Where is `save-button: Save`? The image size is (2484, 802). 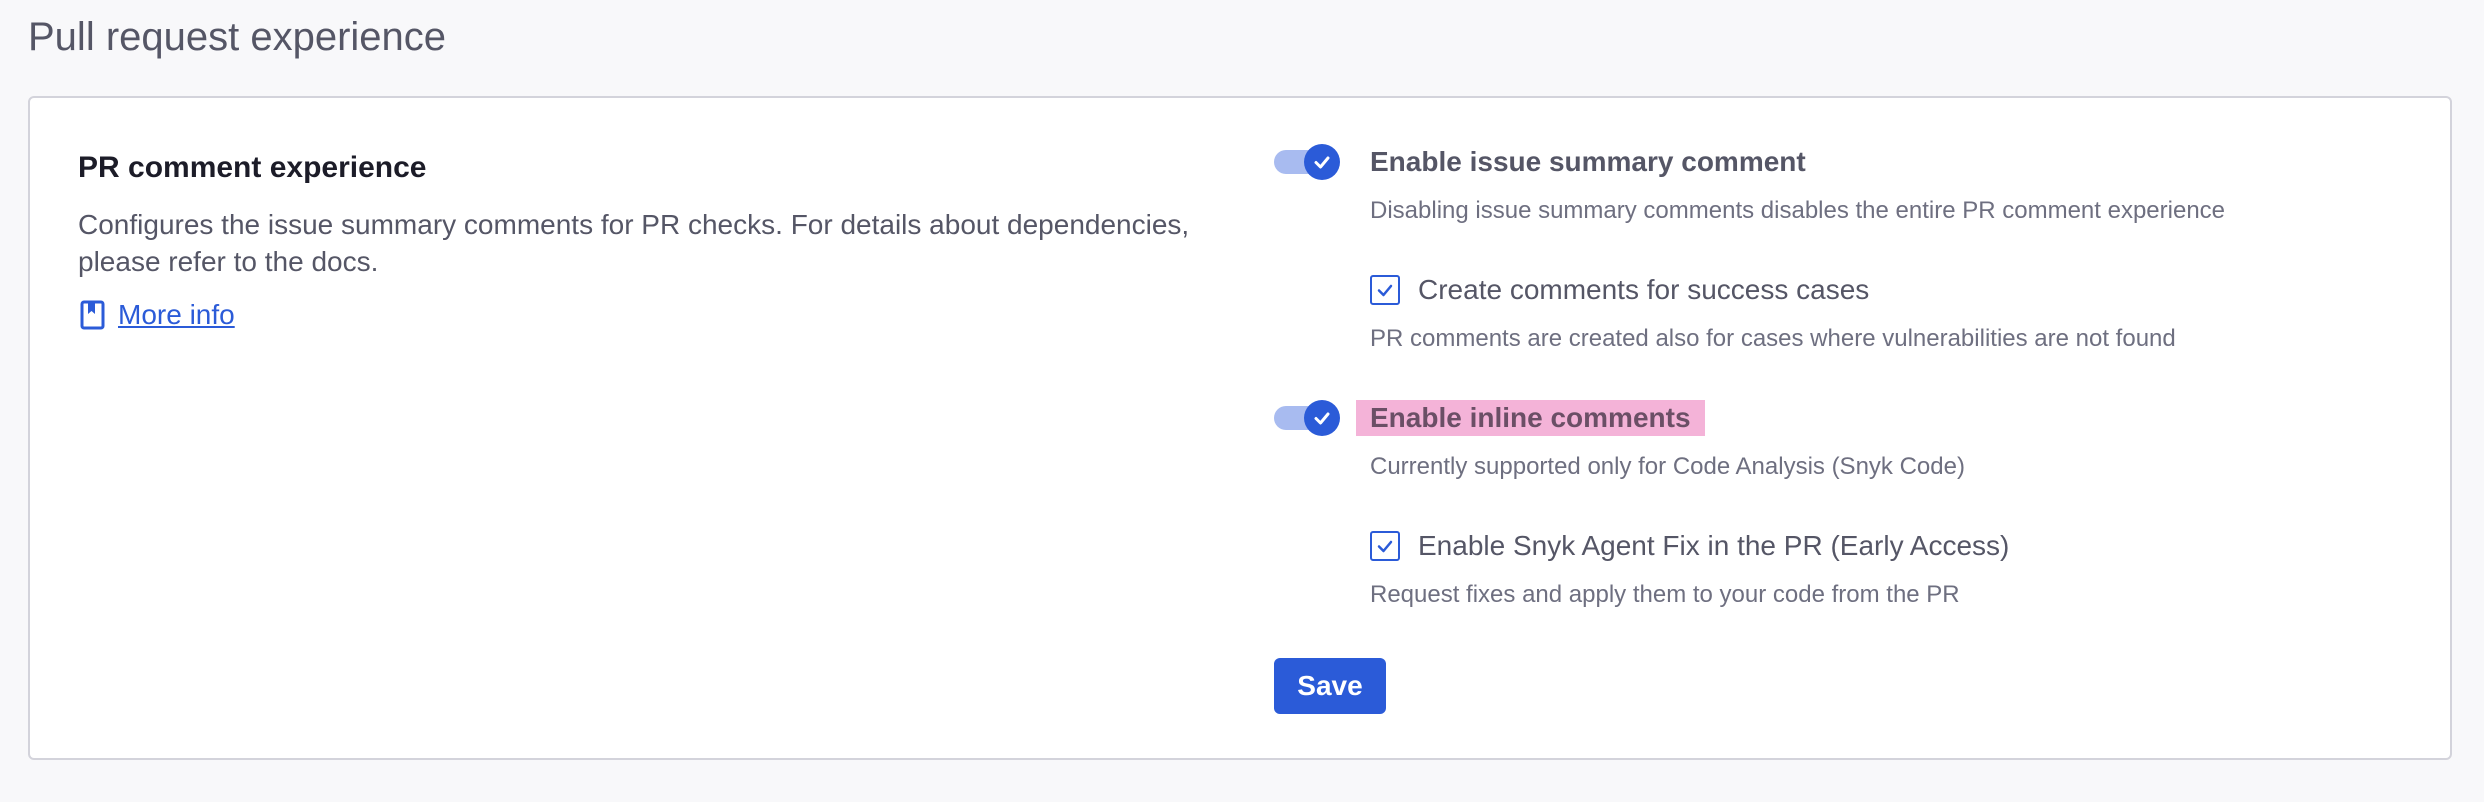 save-button: Save is located at coordinates (1330, 686).